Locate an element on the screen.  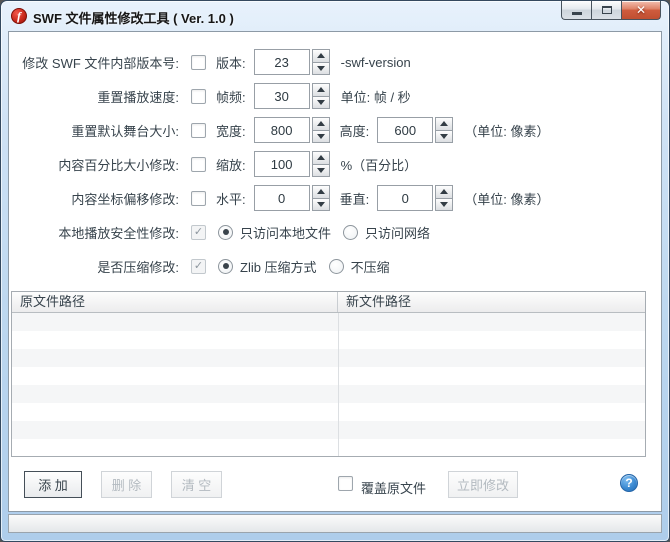
overwrite-checkbox-label: 覆盖原文件 is located at coordinates (394, 488).